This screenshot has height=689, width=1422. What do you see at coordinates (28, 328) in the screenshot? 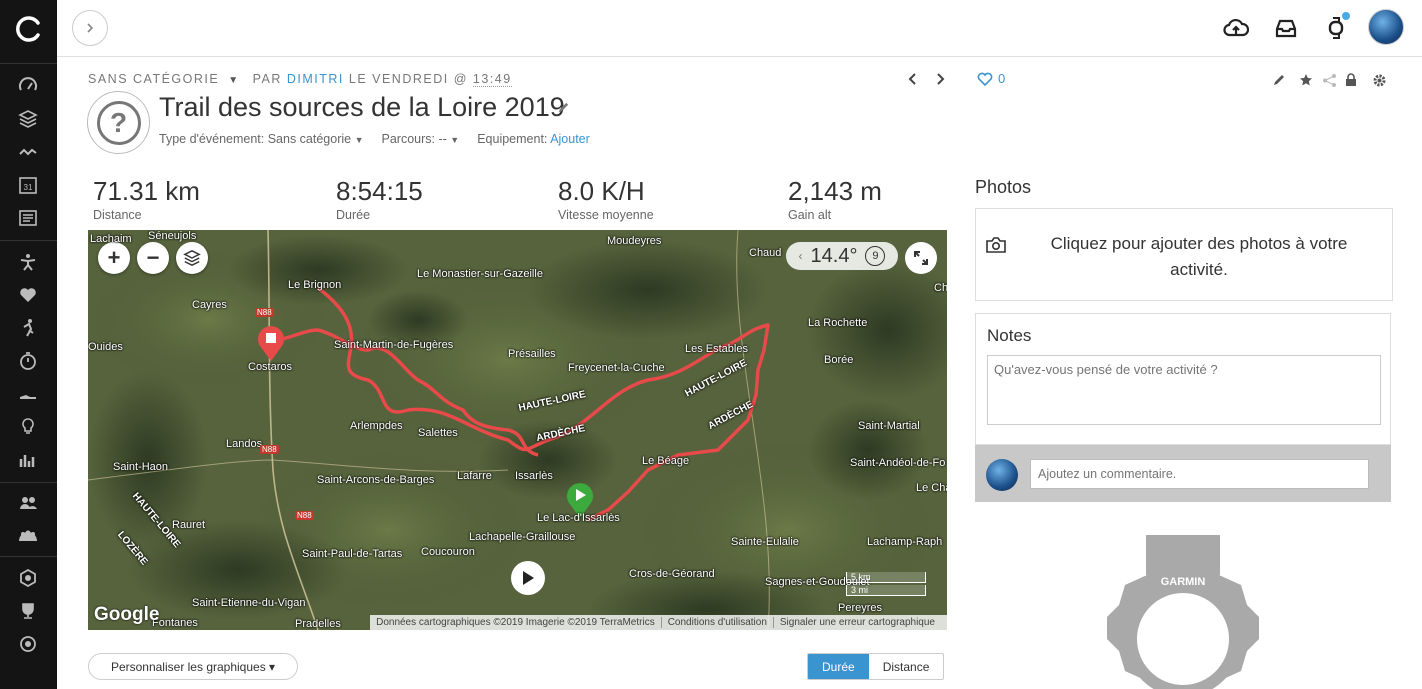
I see `performance-icon` at bounding box center [28, 328].